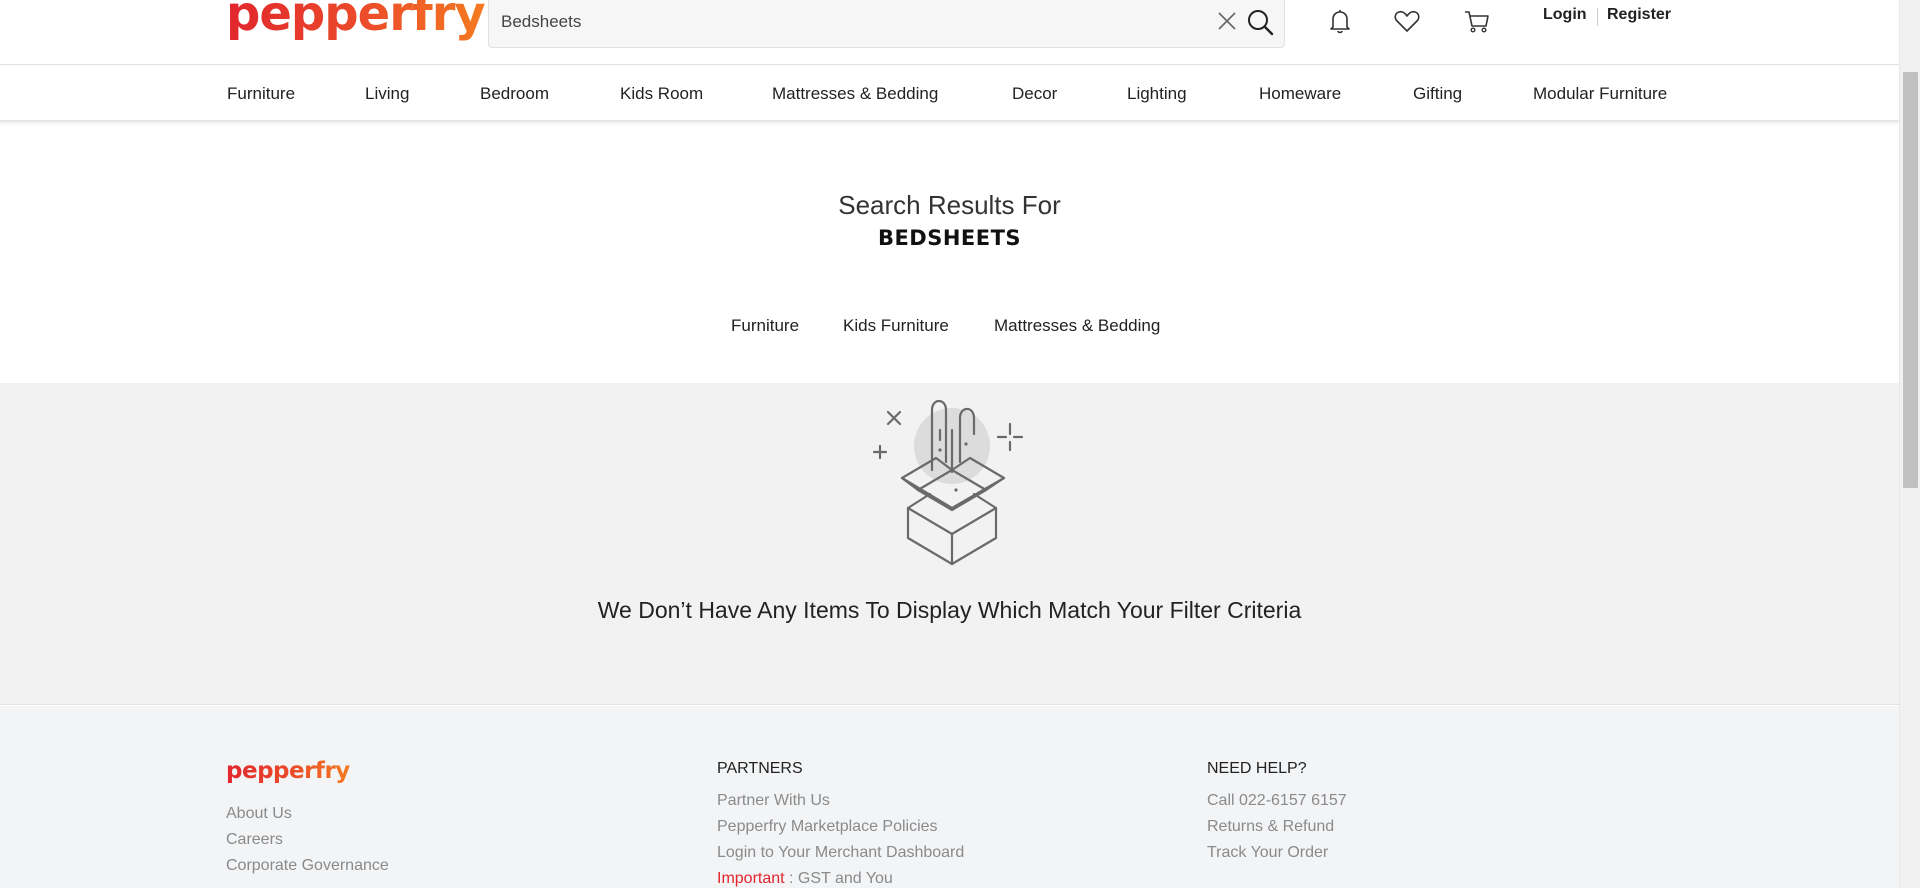 The width and height of the screenshot is (1920, 888). Describe the element at coordinates (514, 94) in the screenshot. I see `nav-item-bedroom: Bedroom` at that location.